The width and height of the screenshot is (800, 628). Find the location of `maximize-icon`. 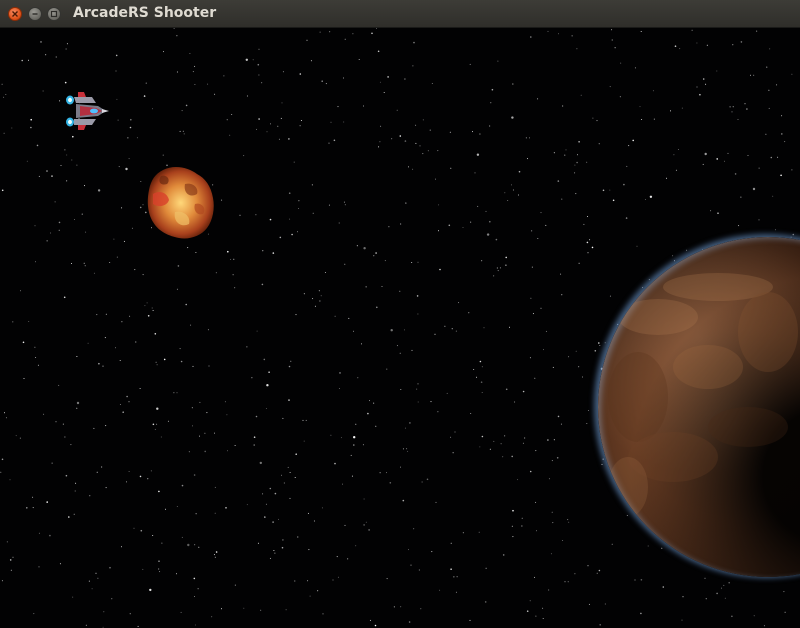

maximize-icon is located at coordinates (54, 14).